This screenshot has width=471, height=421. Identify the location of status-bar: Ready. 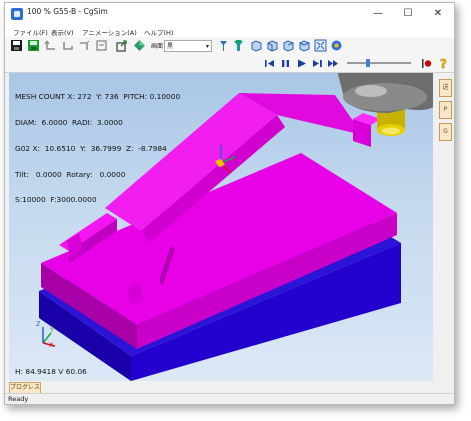
(229, 398).